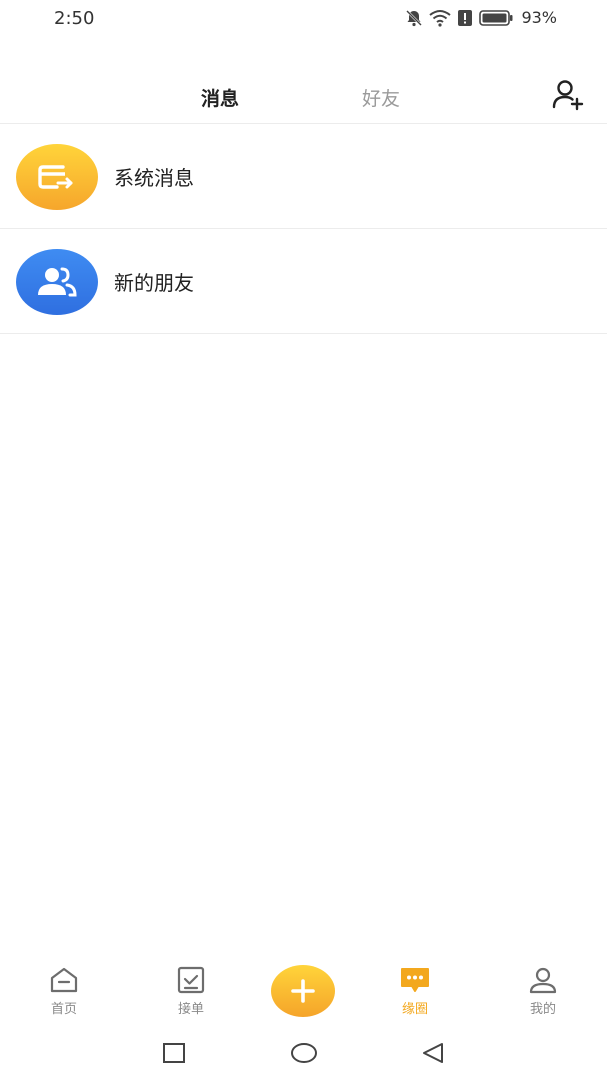 Image resolution: width=607 pixels, height=1080 pixels. What do you see at coordinates (465, 17) in the screenshot?
I see `alert-icon` at bounding box center [465, 17].